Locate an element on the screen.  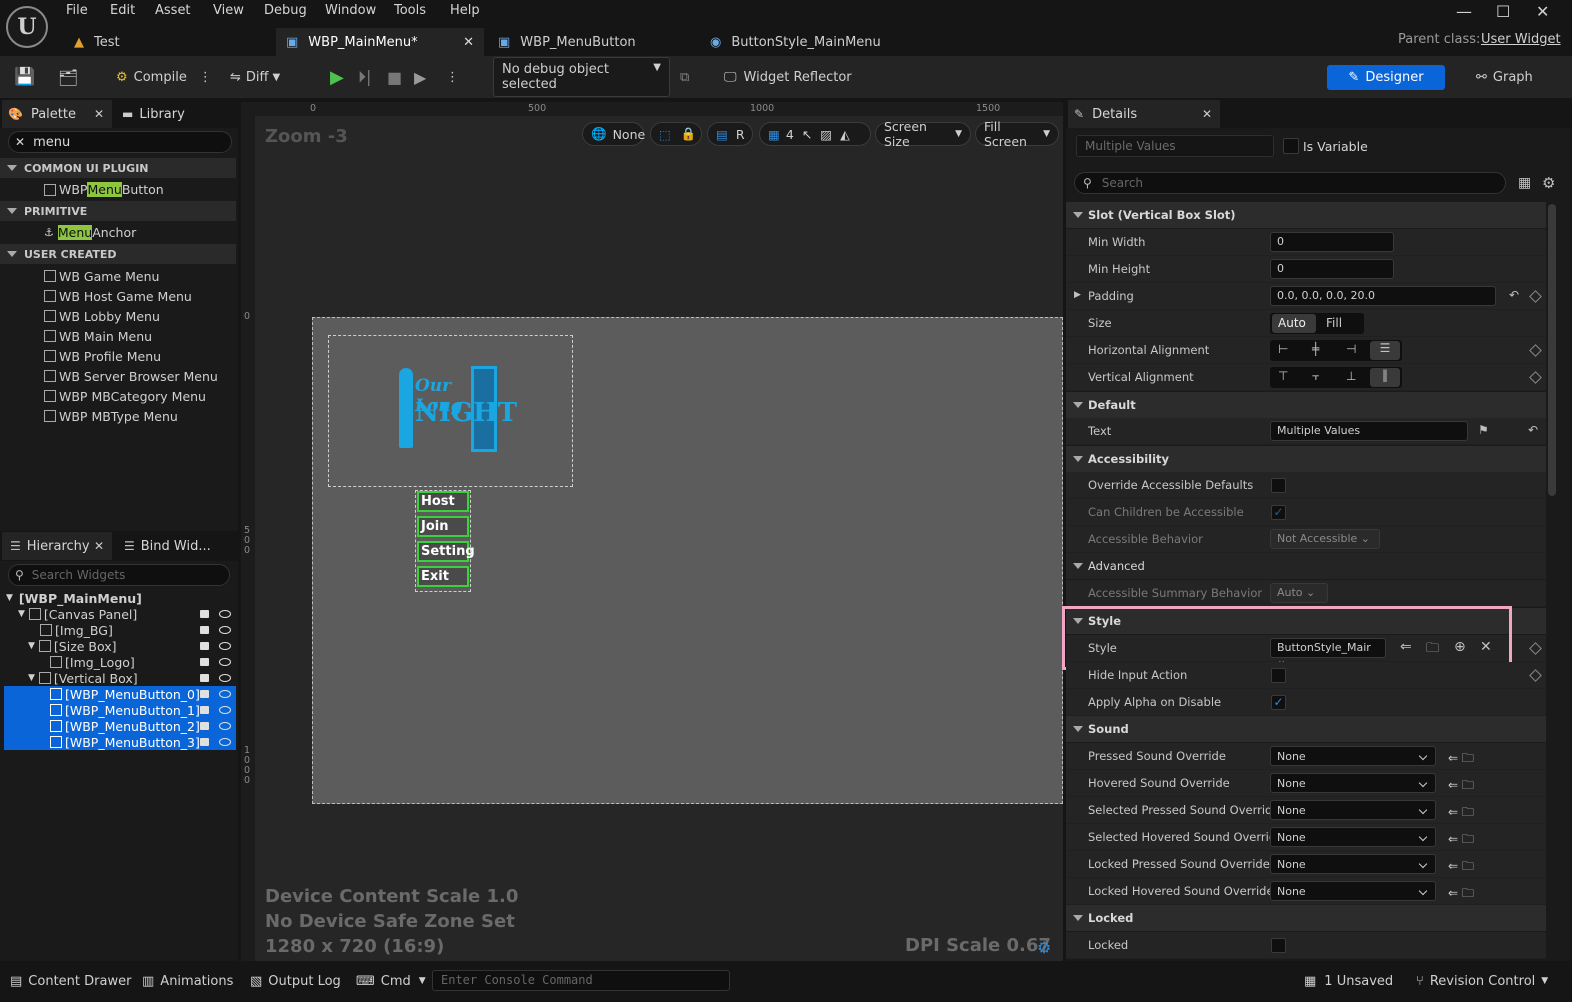
palette-search-input: ✕ menu is located at coordinates (120, 142).